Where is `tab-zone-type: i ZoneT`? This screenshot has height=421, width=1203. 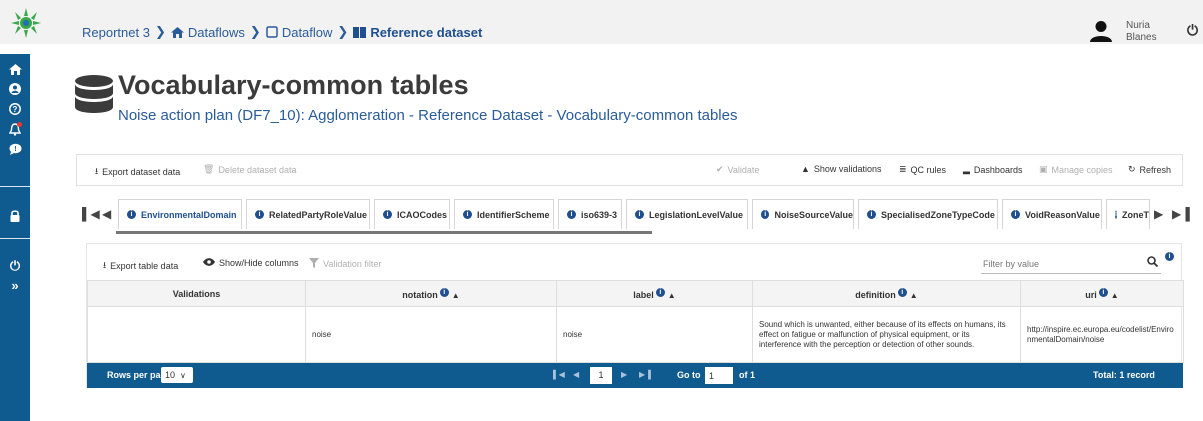 tab-zone-type: i ZoneT is located at coordinates (1128, 214).